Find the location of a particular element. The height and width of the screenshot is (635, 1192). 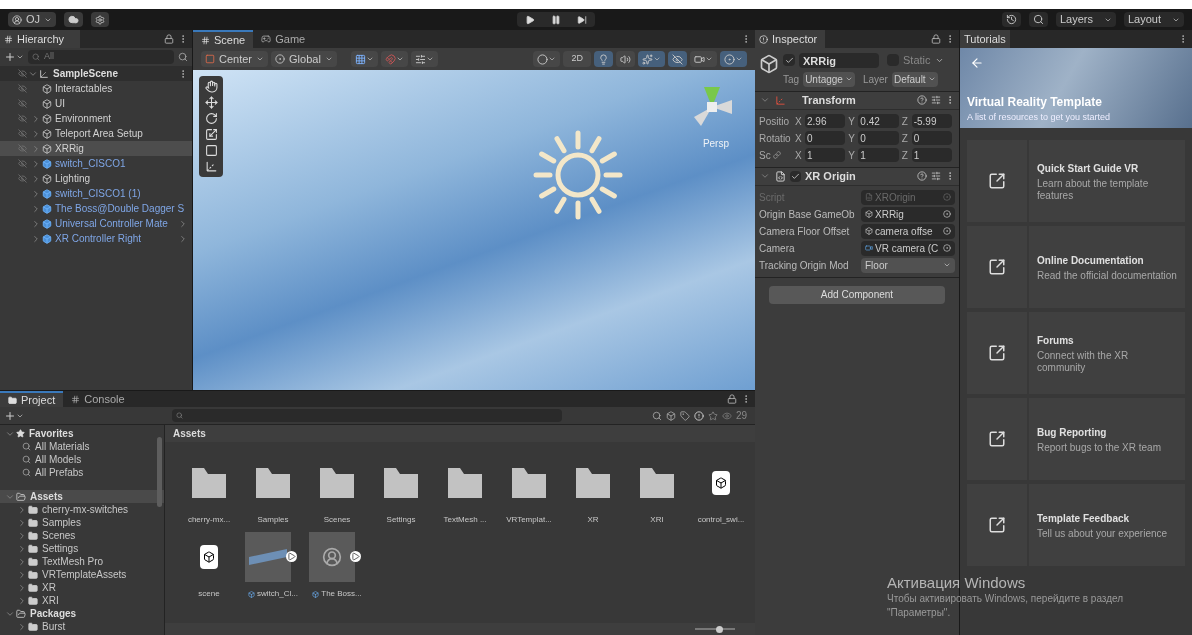

scale-tool-icon is located at coordinates (211, 134).